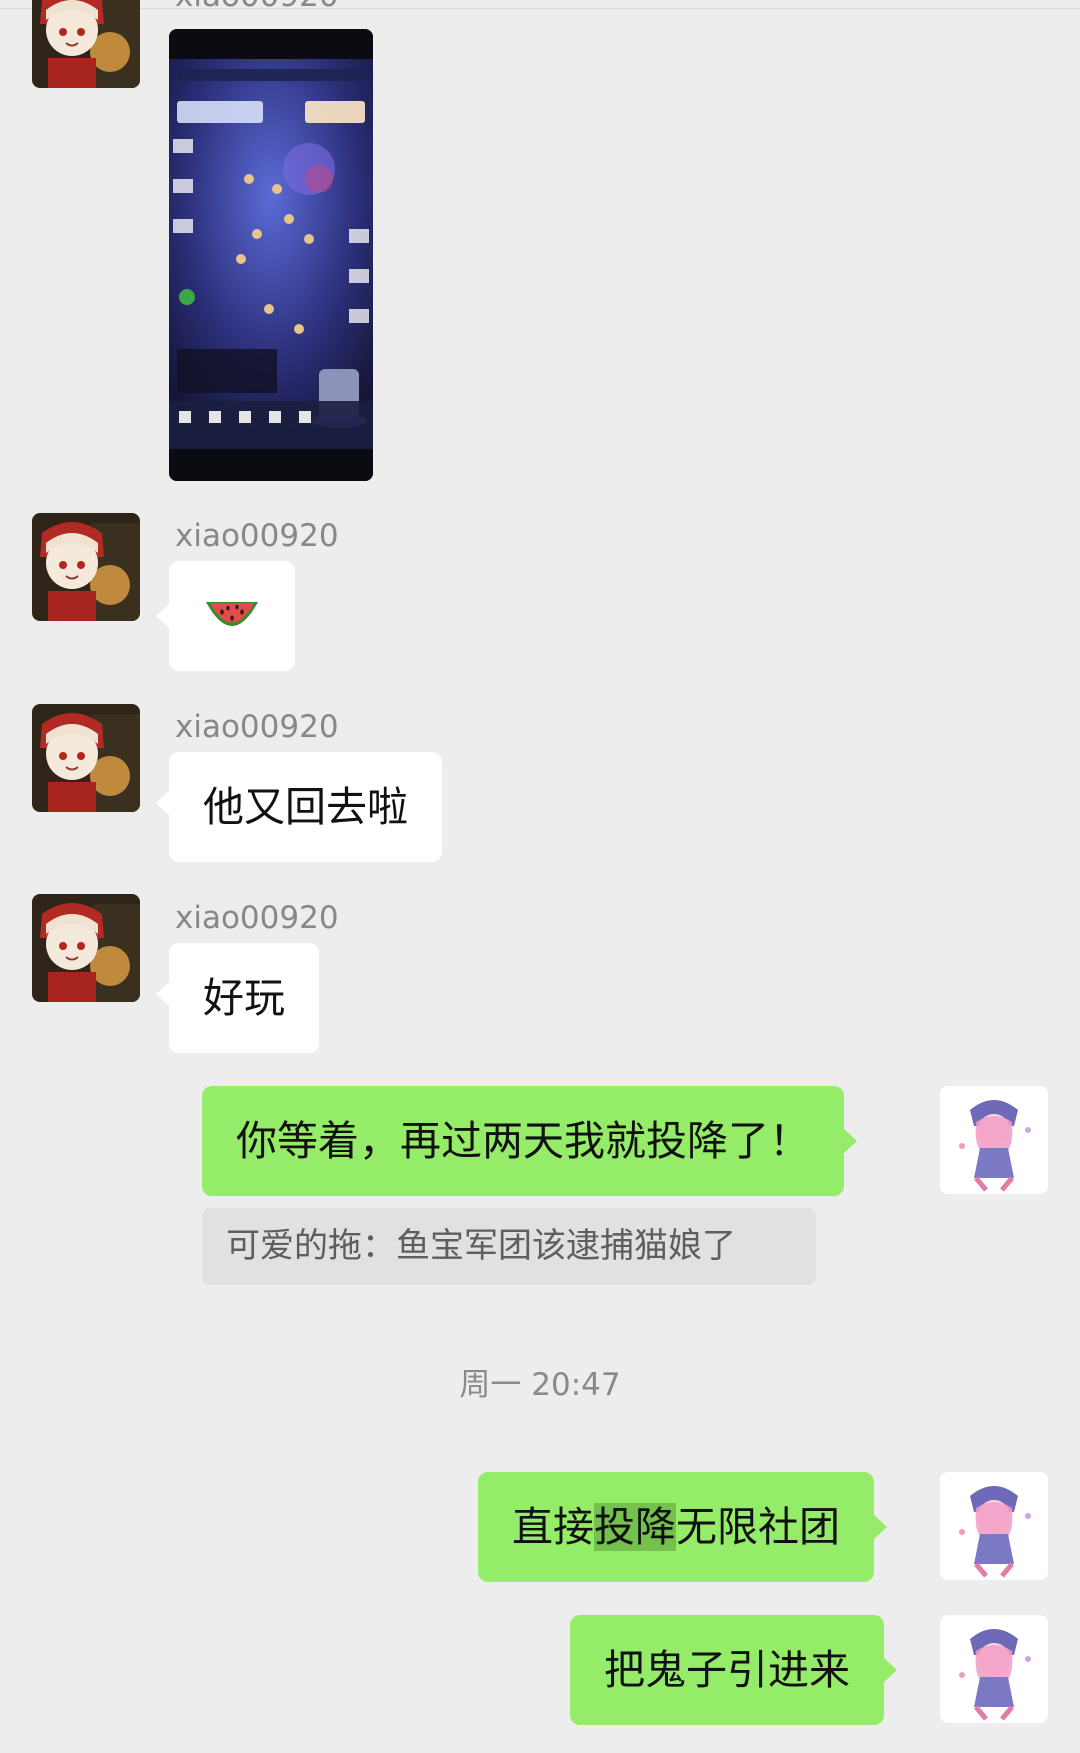 The height and width of the screenshot is (1753, 1080). What do you see at coordinates (237, 998) in the screenshot?
I see `message-bubble: 好玩` at bounding box center [237, 998].